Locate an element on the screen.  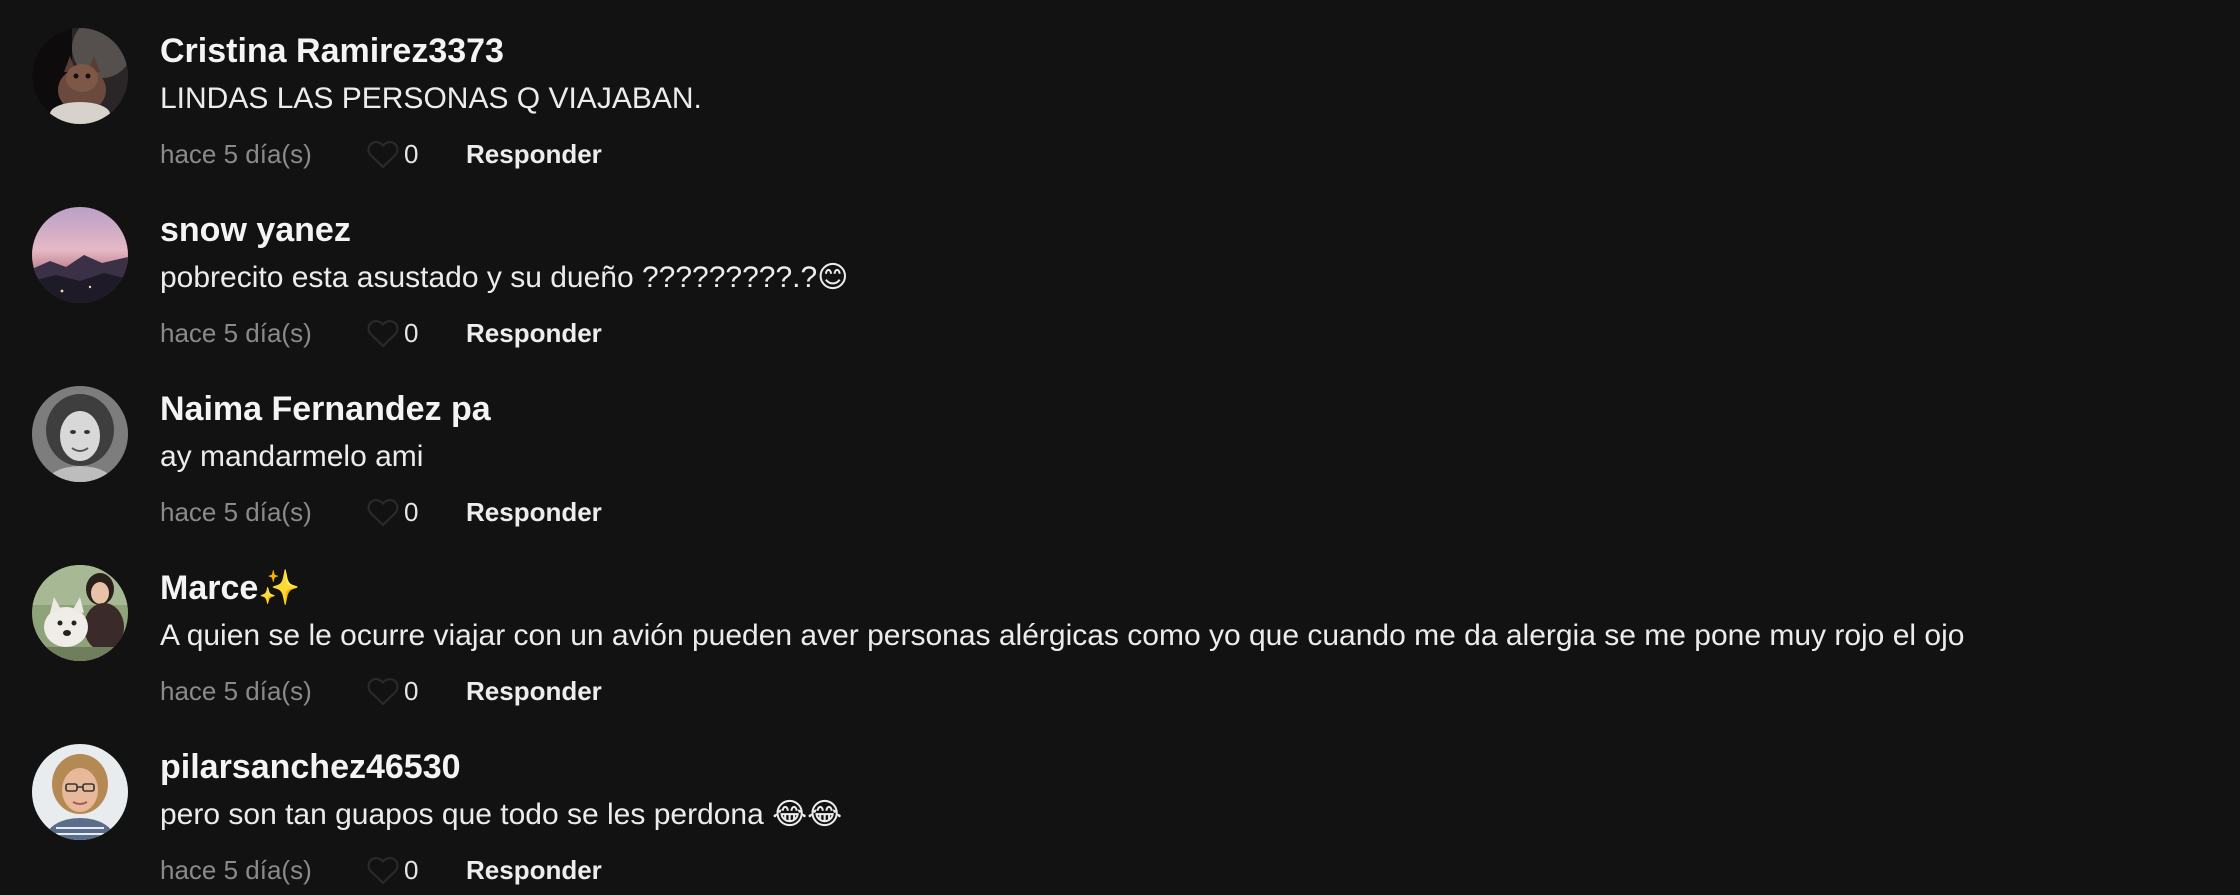
avatar-image-portrait is located at coordinates (80, 434).